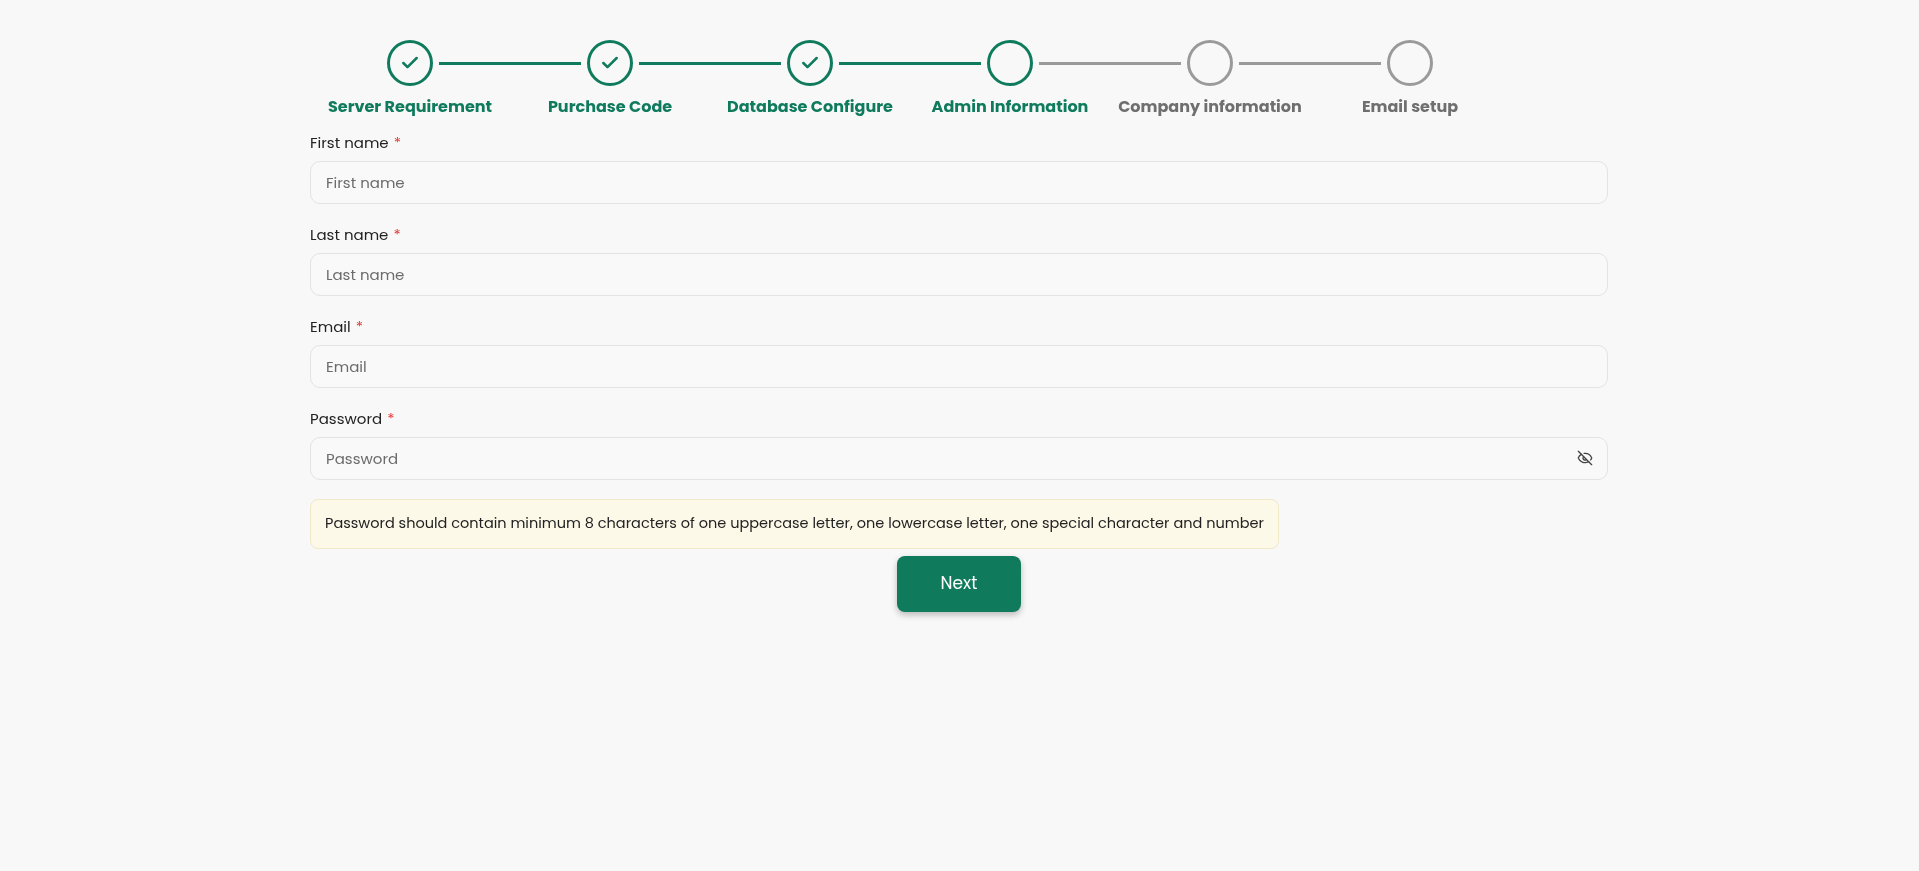 This screenshot has width=1919, height=871. Describe the element at coordinates (346, 419) in the screenshot. I see `field-label: Password` at that location.